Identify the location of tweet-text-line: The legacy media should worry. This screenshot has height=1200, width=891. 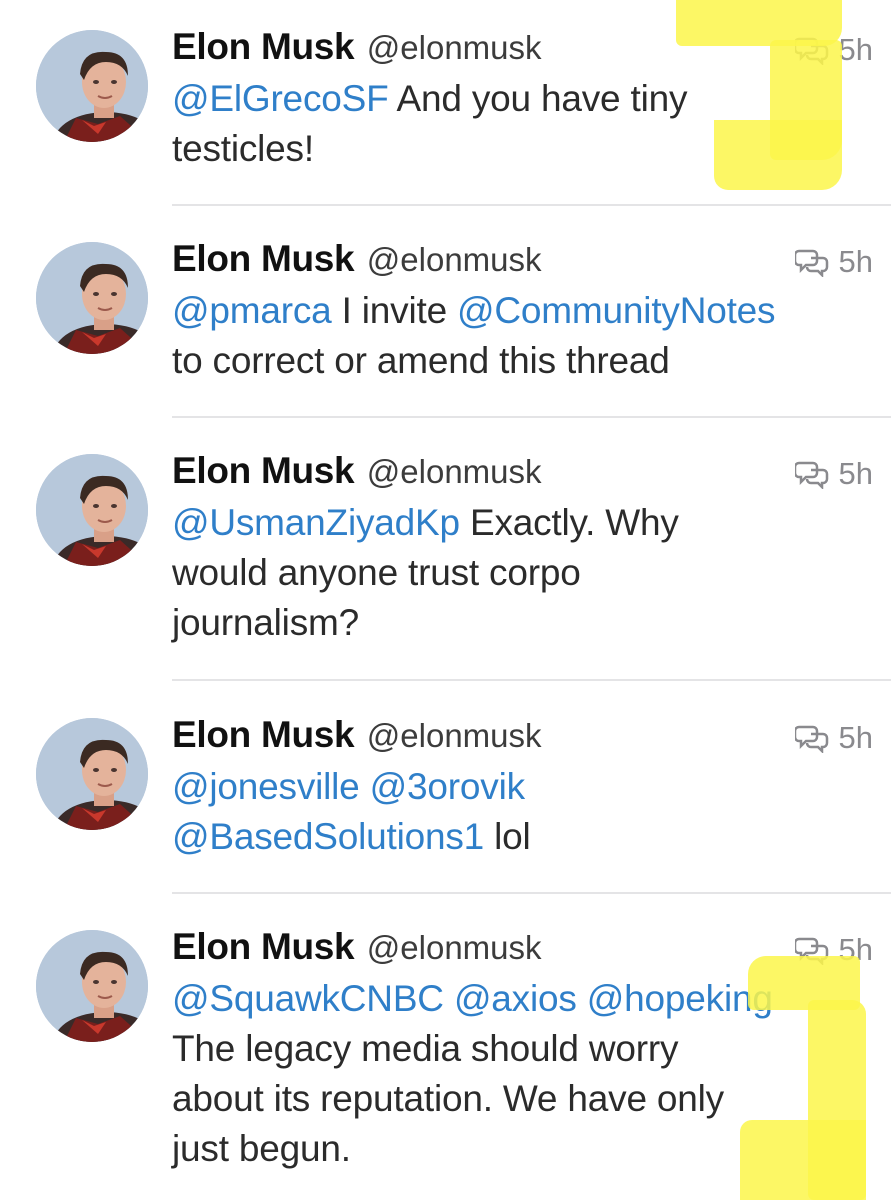
(425, 1048).